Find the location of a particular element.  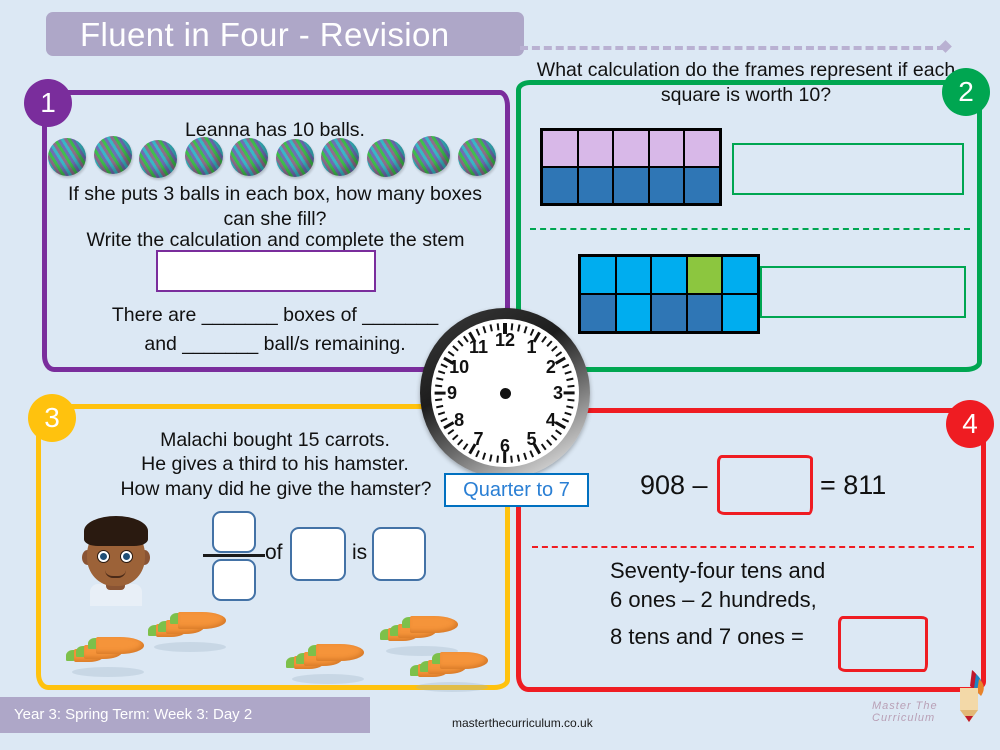

question-2-answer-box-one is located at coordinates (848, 169).